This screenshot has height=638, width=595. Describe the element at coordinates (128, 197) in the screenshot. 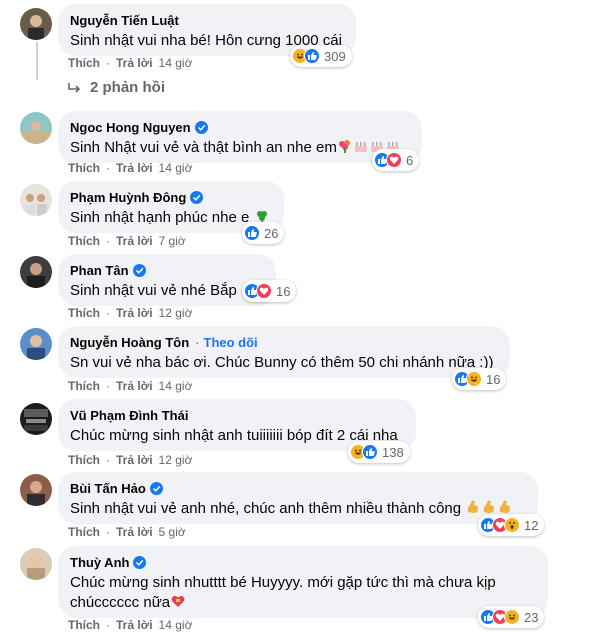

I see `author-name: Phạm Huỳnh Đông` at that location.